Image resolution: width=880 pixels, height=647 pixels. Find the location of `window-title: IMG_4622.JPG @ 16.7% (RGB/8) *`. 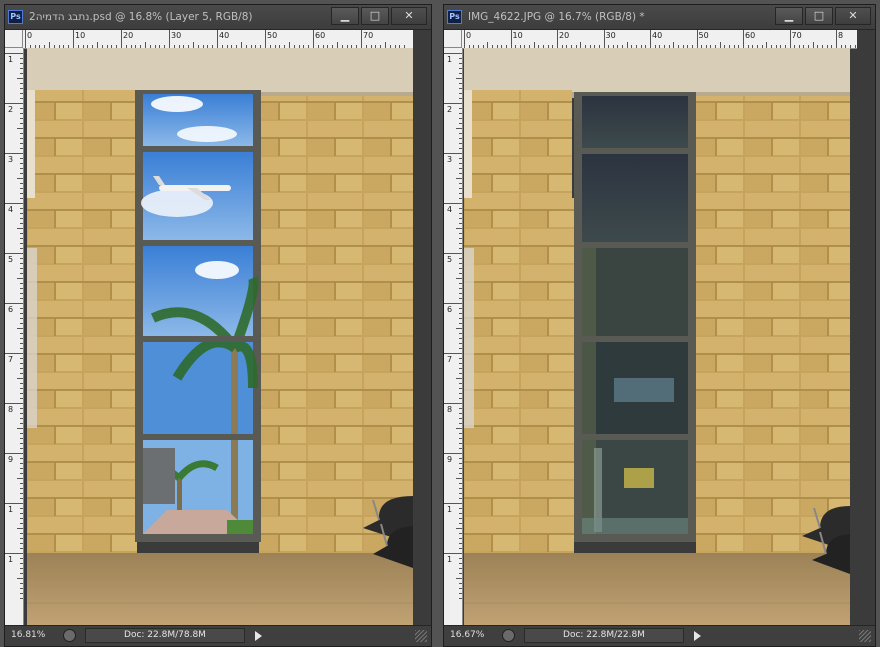

window-title: IMG_4622.JPG @ 16.7% (RGB/8) * is located at coordinates (556, 17).